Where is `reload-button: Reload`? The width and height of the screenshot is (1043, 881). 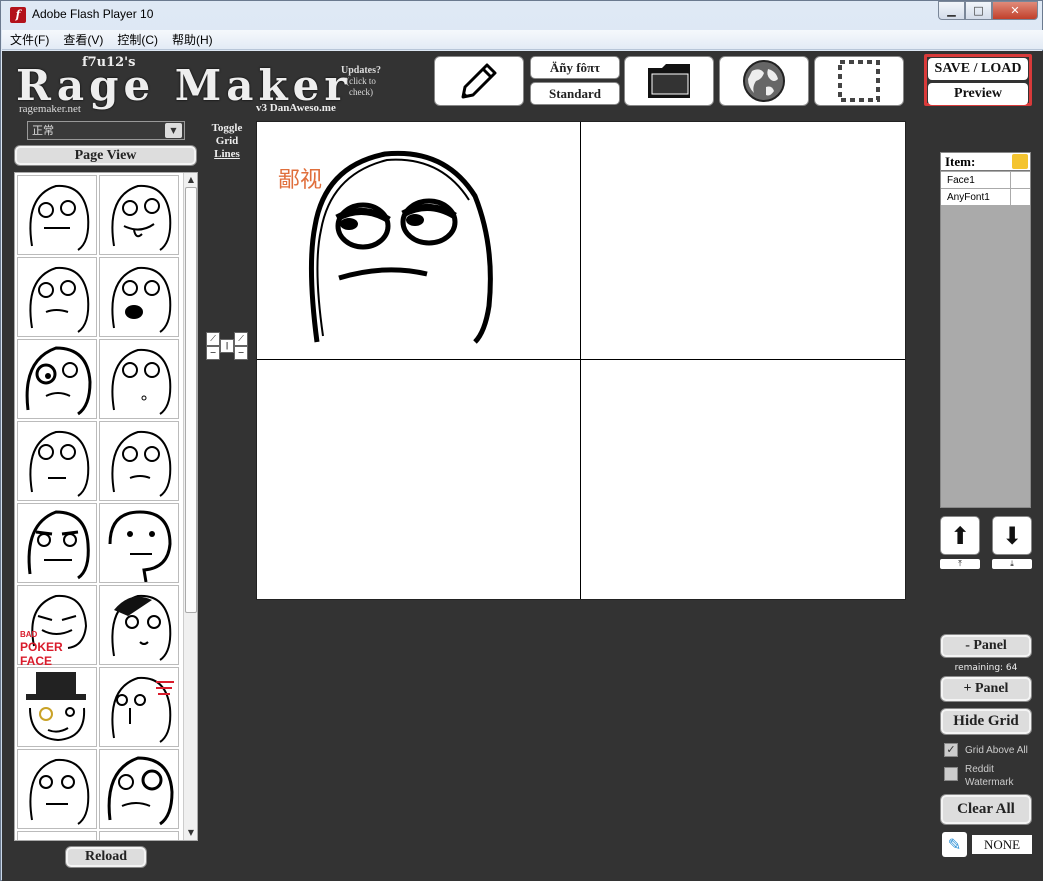
reload-button: Reload is located at coordinates (106, 857).